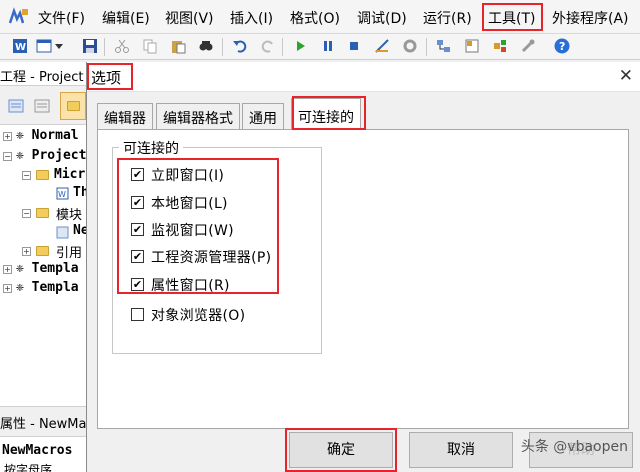 The image size is (640, 472). I want to click on tree-node-modules: 模块, so click(69, 213).